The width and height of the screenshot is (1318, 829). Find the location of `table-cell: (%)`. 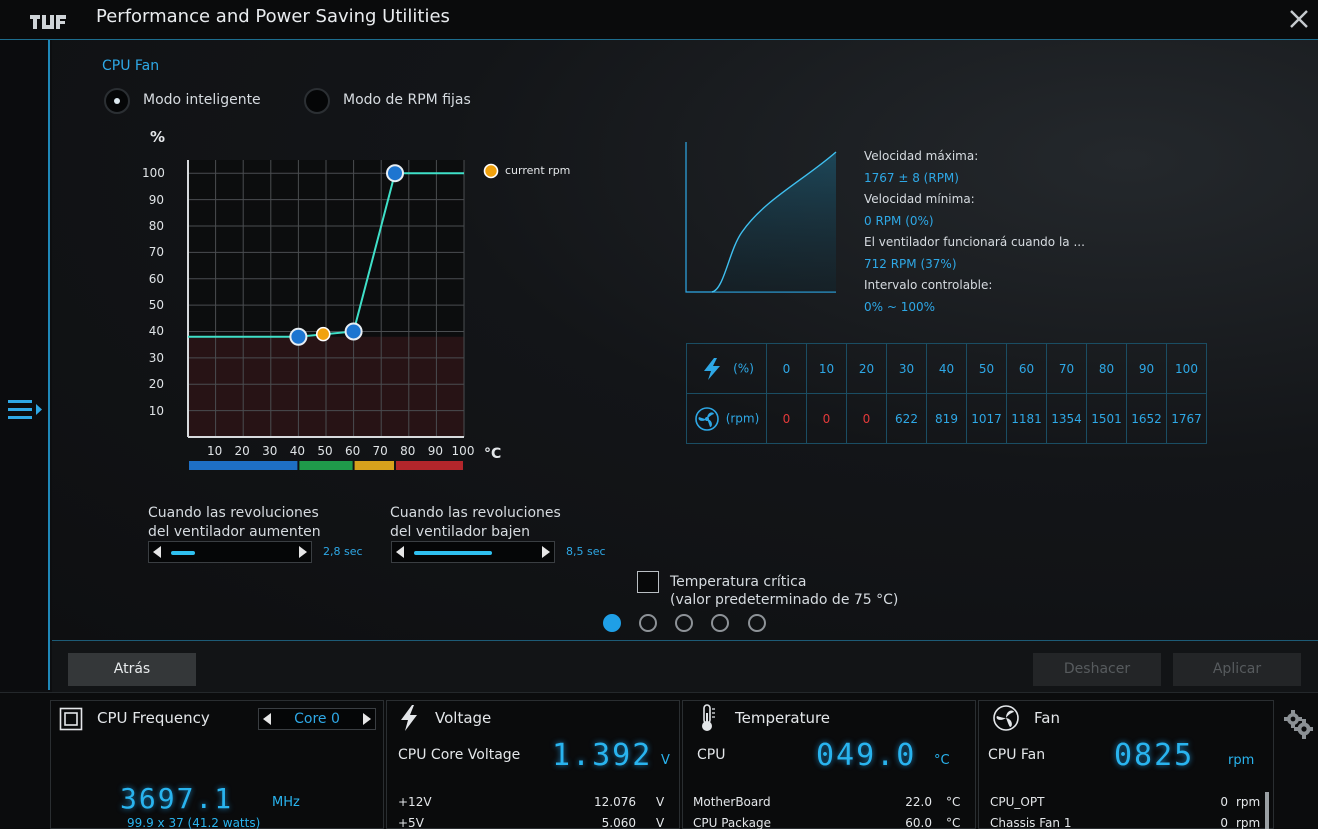

table-cell: (%) is located at coordinates (726, 368).